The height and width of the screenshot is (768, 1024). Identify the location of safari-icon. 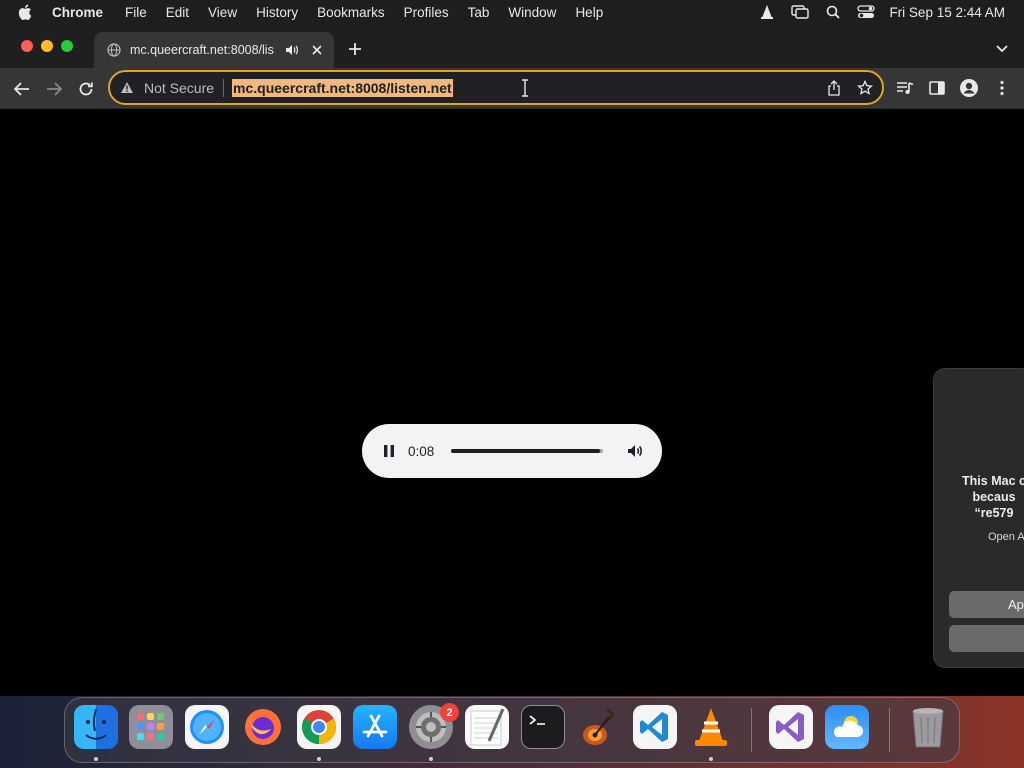
(207, 727).